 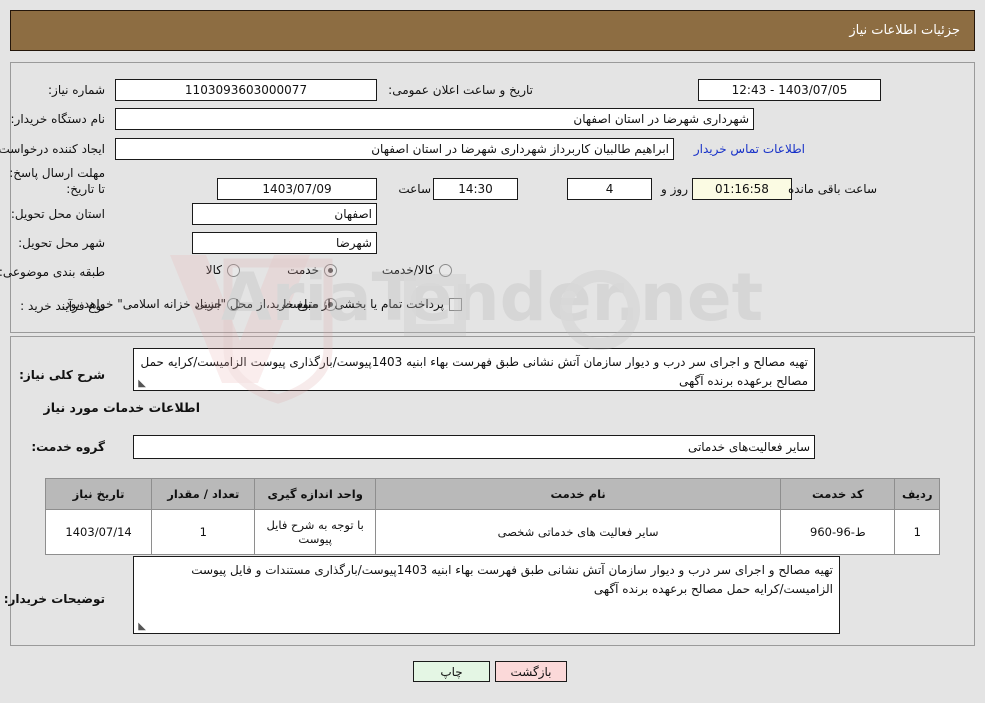 What do you see at coordinates (141, 384) in the screenshot?
I see `resize-grip-icon: ◣` at bounding box center [141, 384].